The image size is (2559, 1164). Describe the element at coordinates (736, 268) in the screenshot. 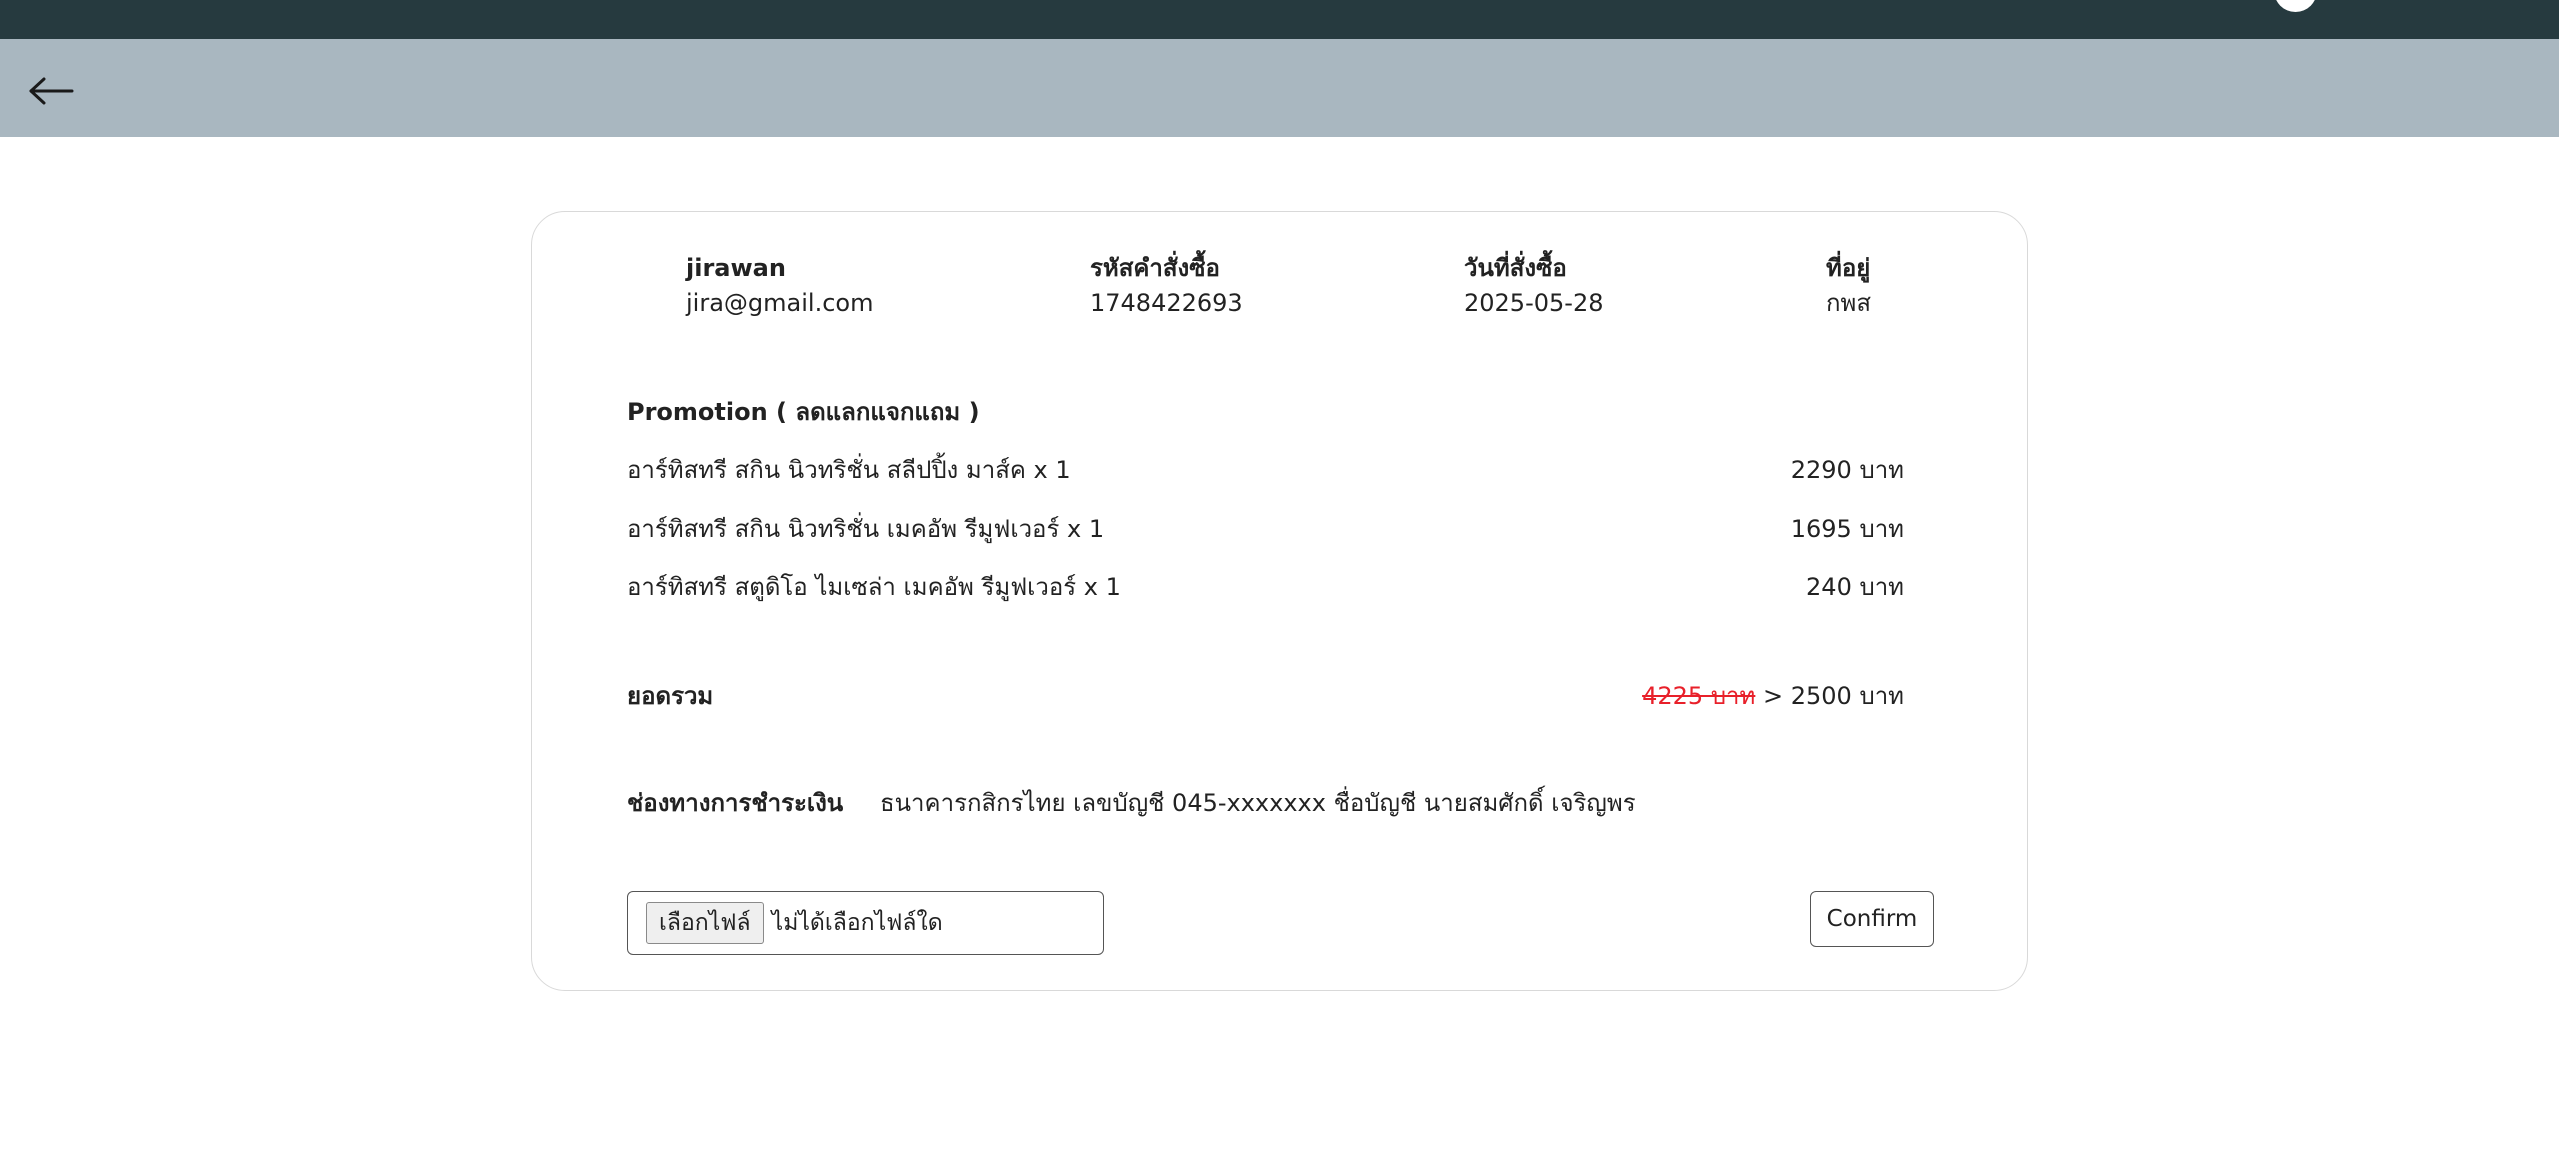

I see `customer-name: jirawan` at that location.